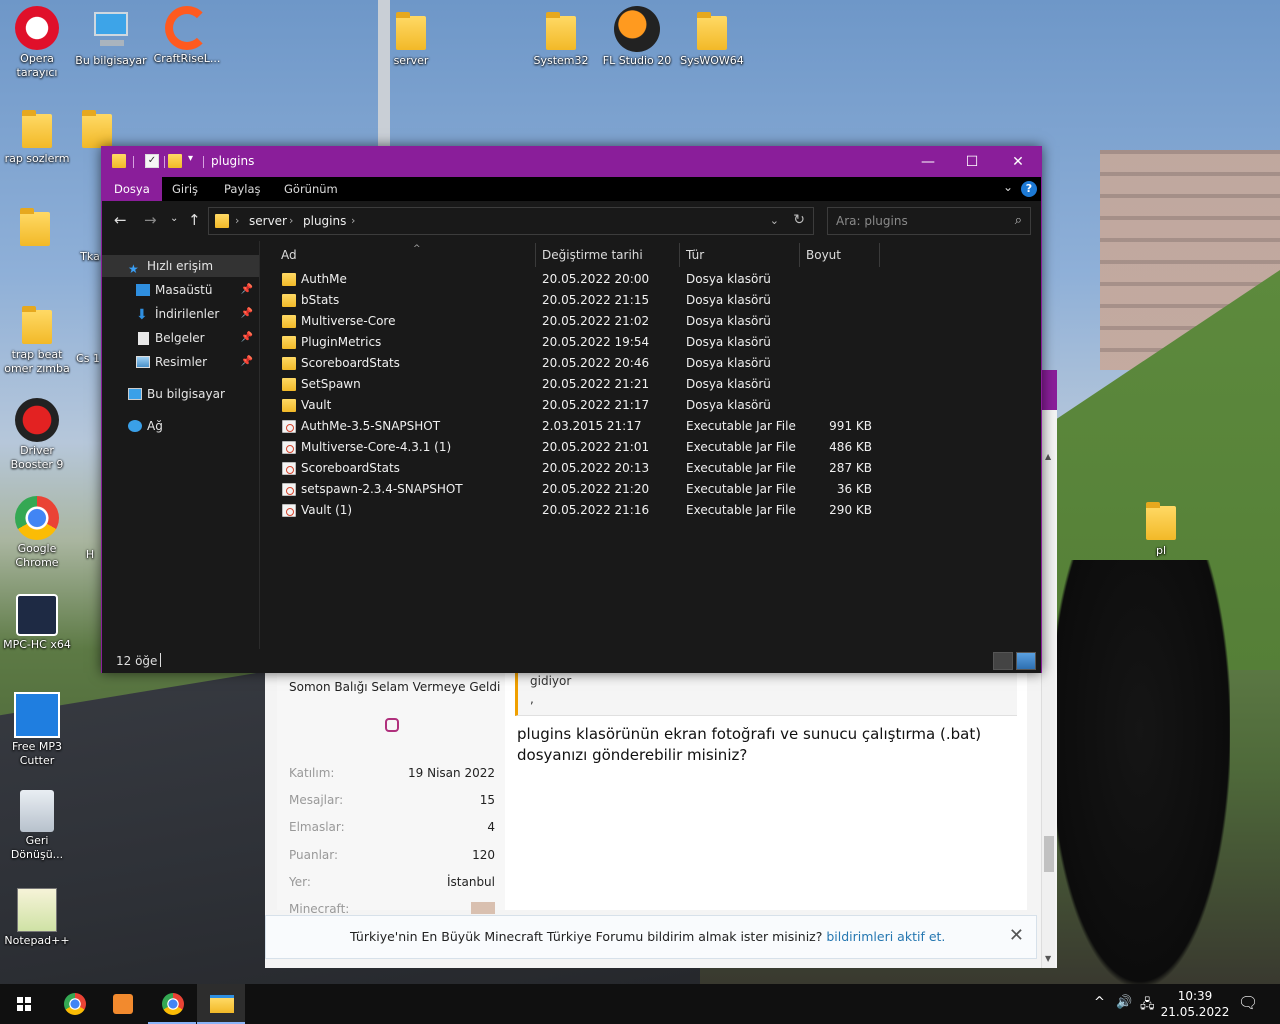  I want to click on file-row: bStats 20.05.2022 21:15 Dosya klasörü, so click(651, 300).